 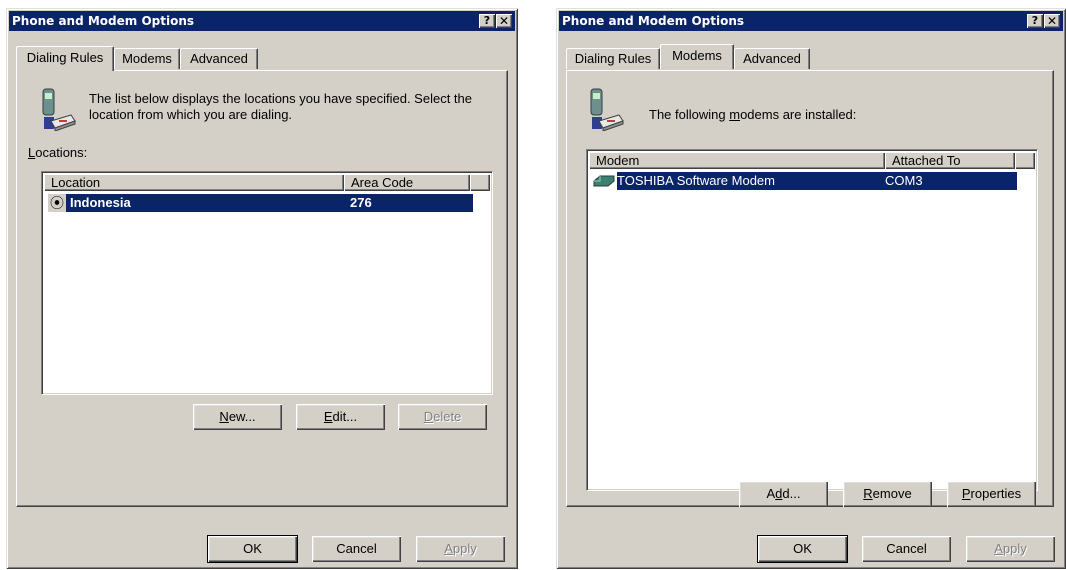 I want to click on edit-mnemonic: E, so click(x=328, y=416).